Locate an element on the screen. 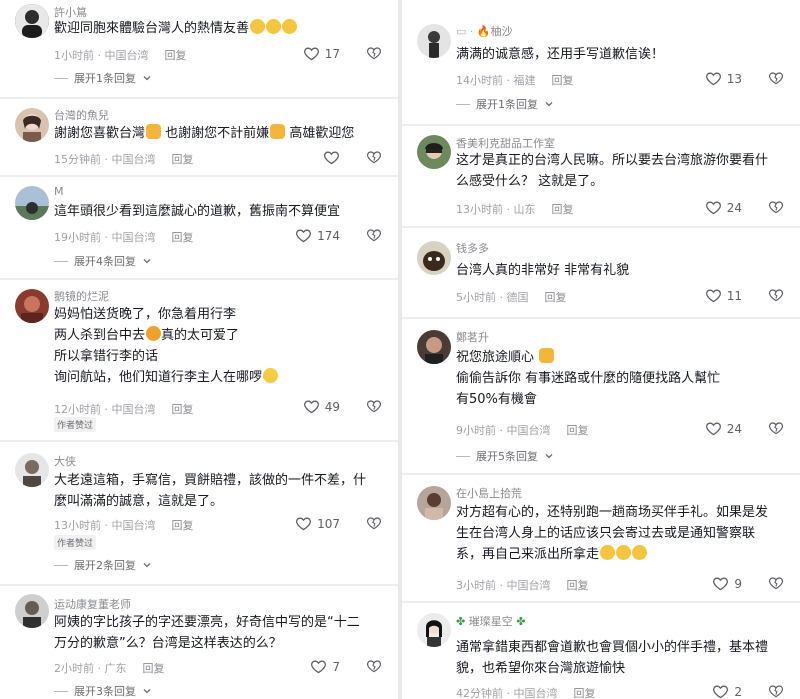  like-button is located at coordinates (331, 157).